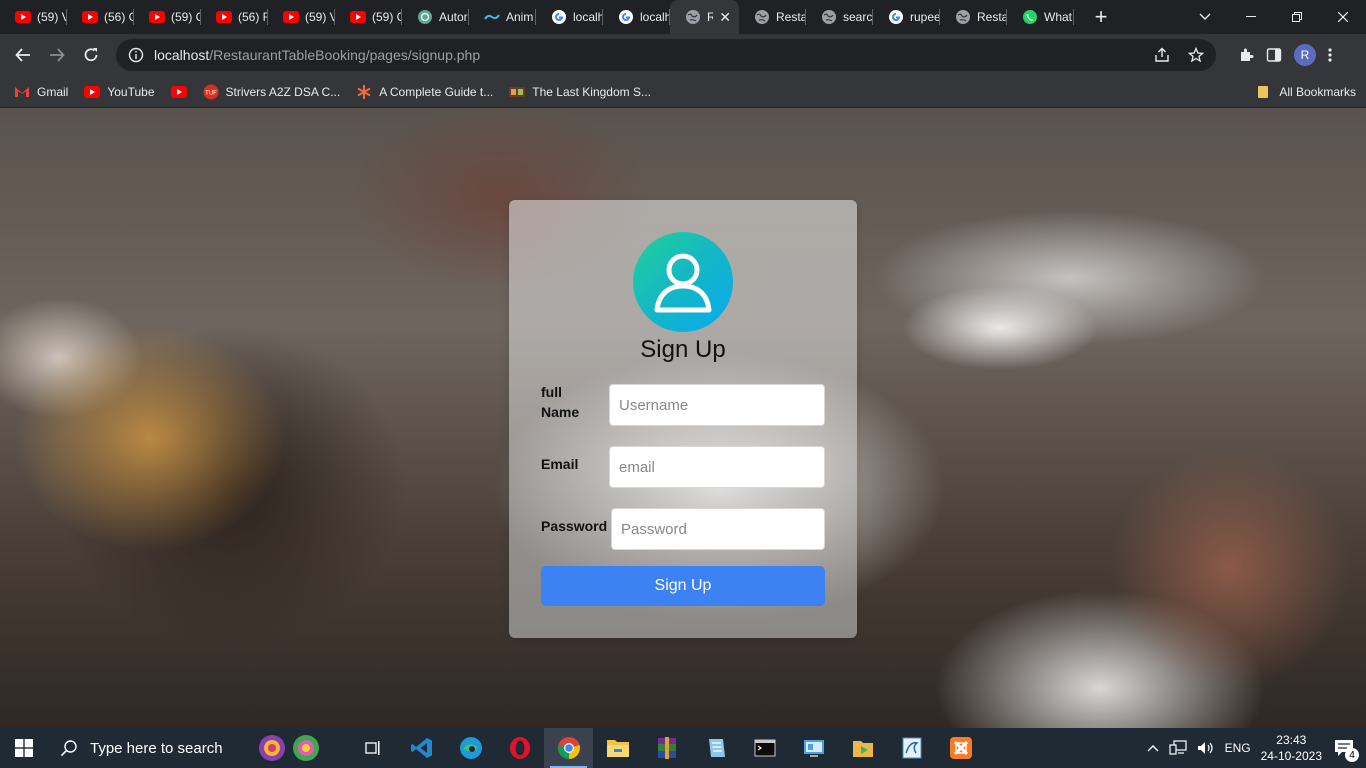 The image size is (1366, 768). Describe the element at coordinates (100, 17) in the screenshot. I see `browser-tab: (56) C` at that location.